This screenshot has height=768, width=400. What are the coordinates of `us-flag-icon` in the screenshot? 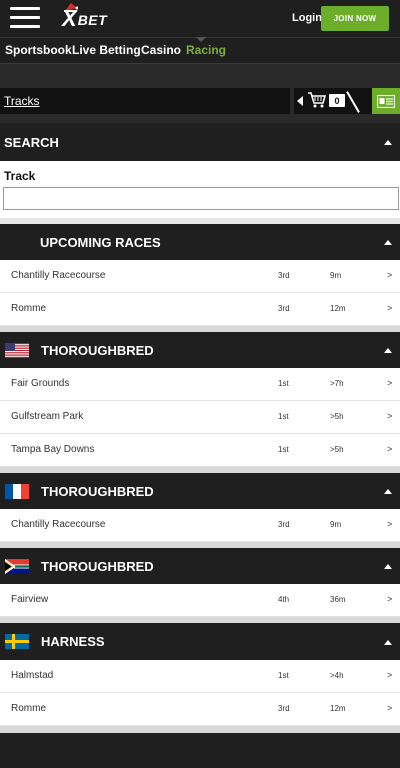 It's located at (17, 350).